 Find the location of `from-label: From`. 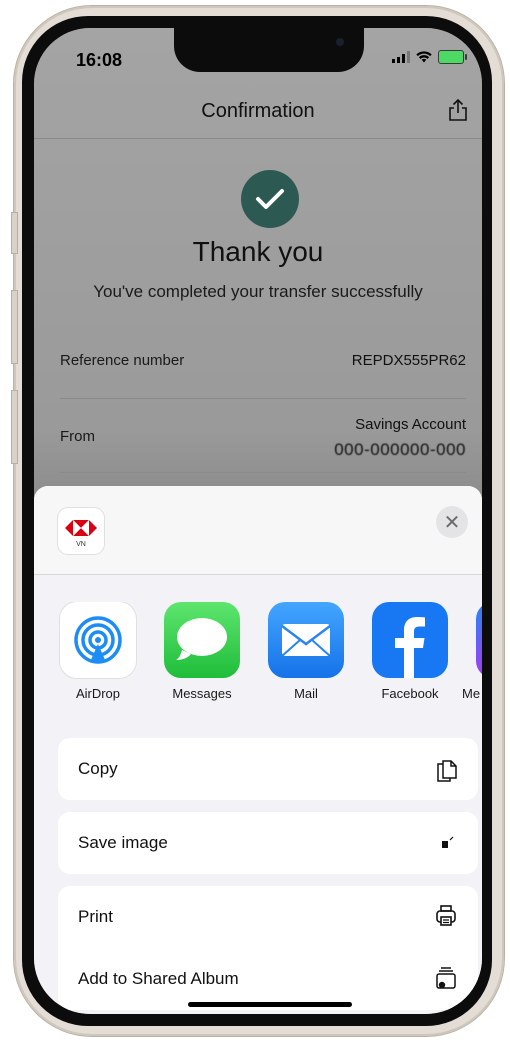

from-label: From is located at coordinates (77, 436).